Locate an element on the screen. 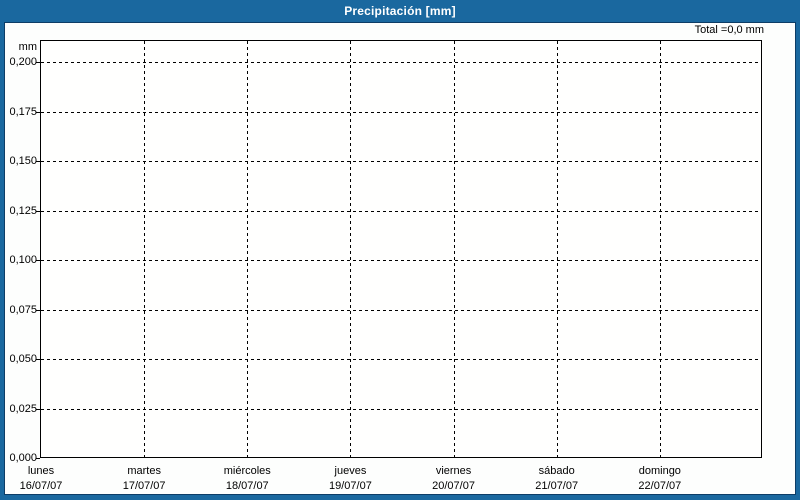  x-axis-day-label: domingo 22/07/07 is located at coordinates (660, 479).